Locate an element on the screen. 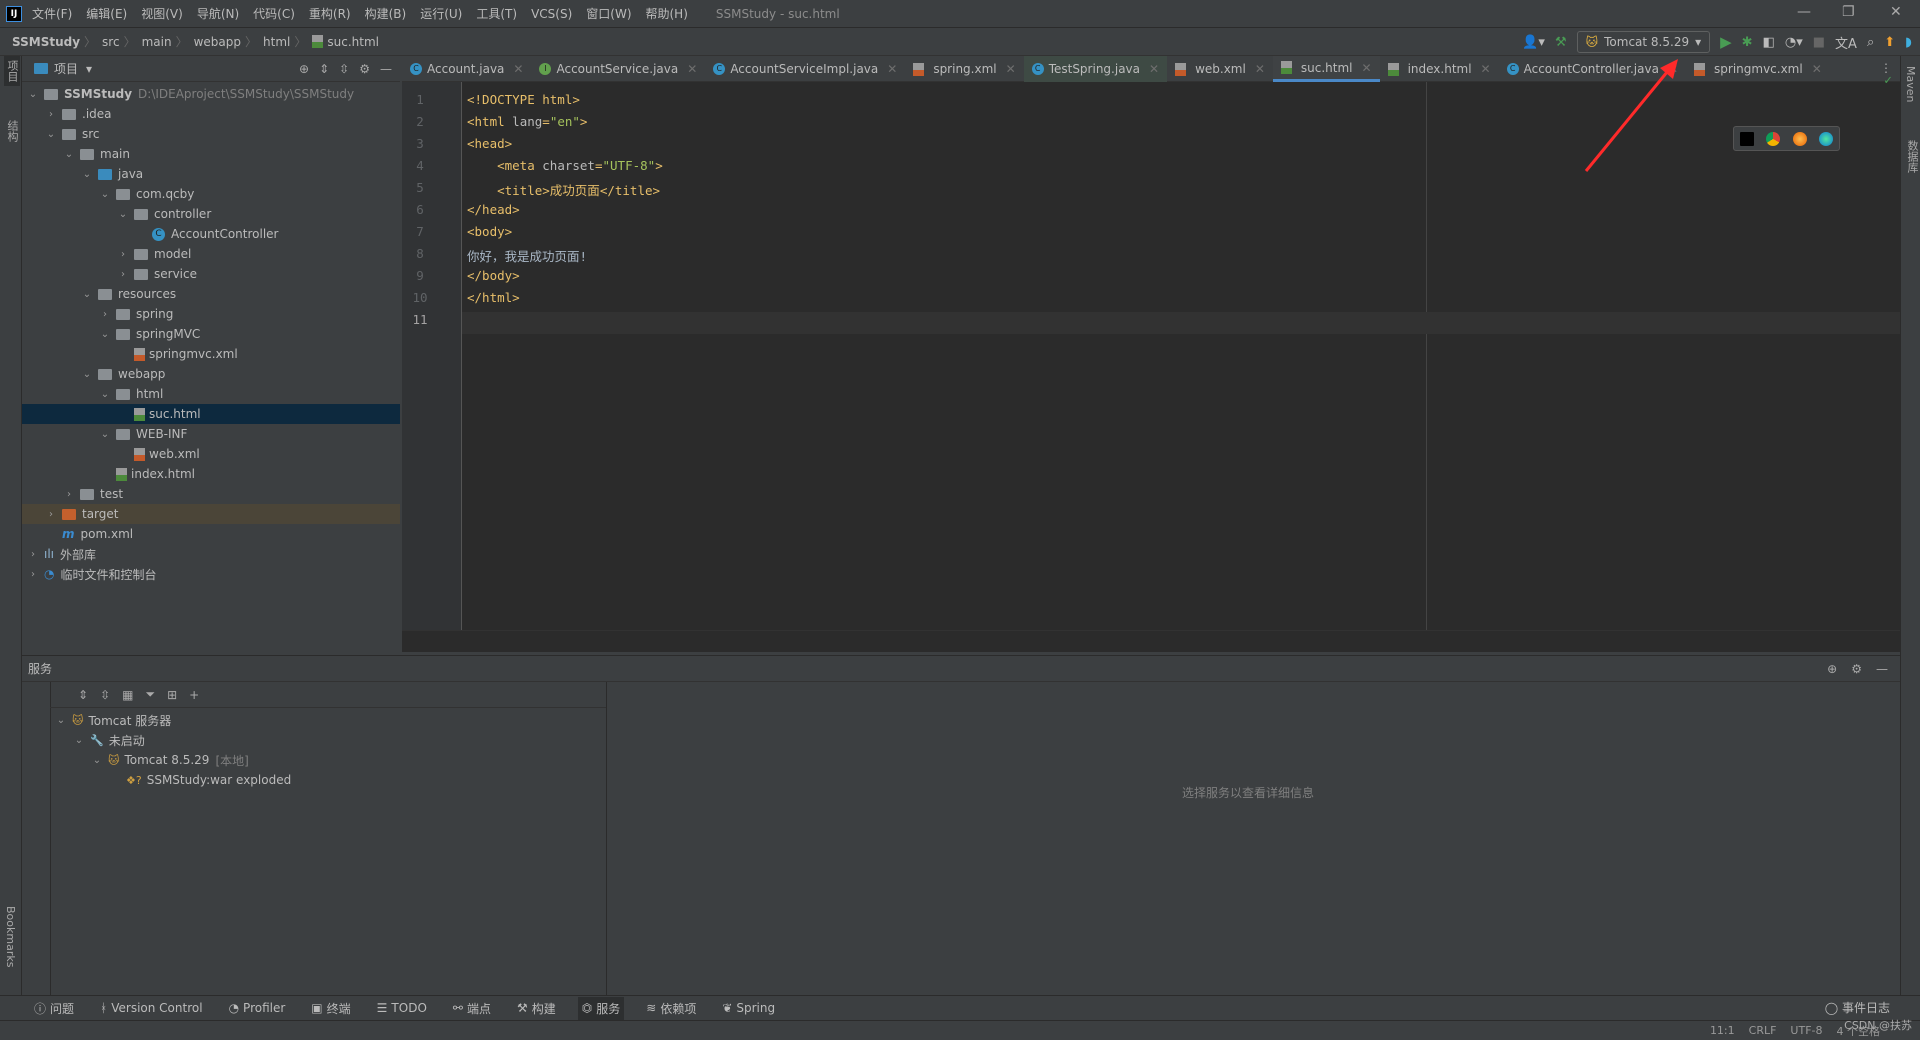 This screenshot has width=1920, height=1040. menu-item: 运行(U) is located at coordinates (441, 14).